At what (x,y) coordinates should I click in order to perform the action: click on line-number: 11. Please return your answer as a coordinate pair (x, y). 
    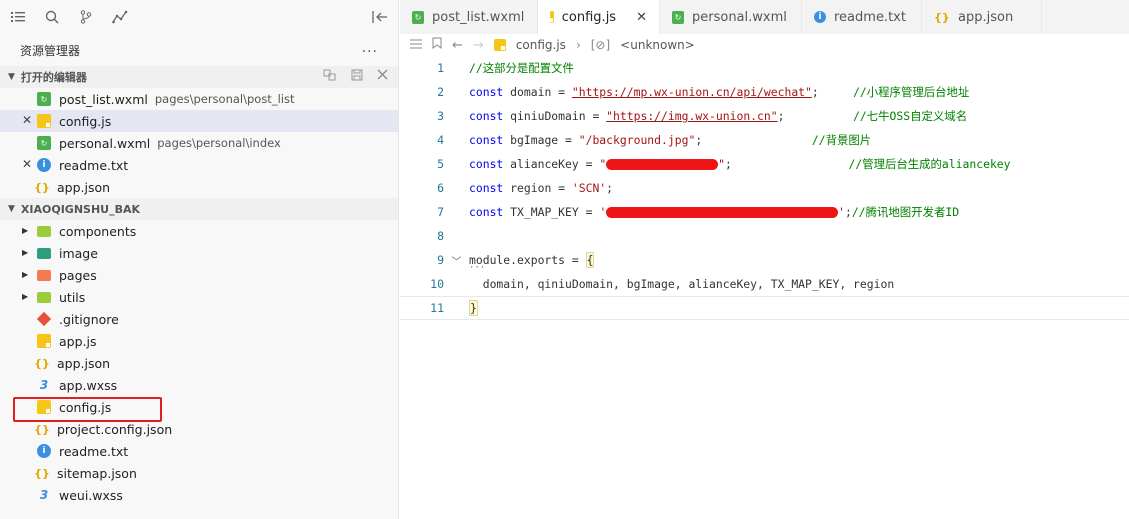
    Looking at the image, I should click on (437, 308).